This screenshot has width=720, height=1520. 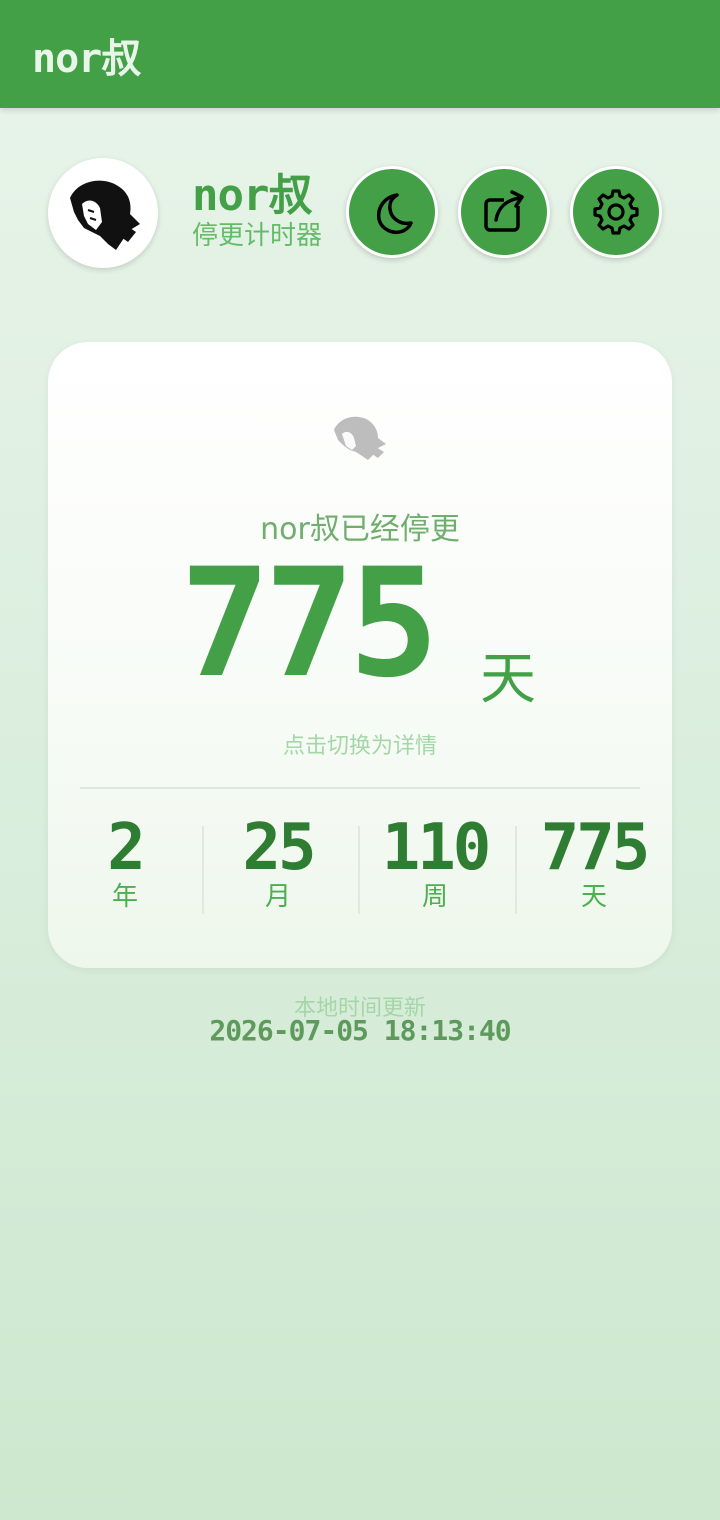 What do you see at coordinates (252, 195) in the screenshot?
I see `profile-name: nor叔` at bounding box center [252, 195].